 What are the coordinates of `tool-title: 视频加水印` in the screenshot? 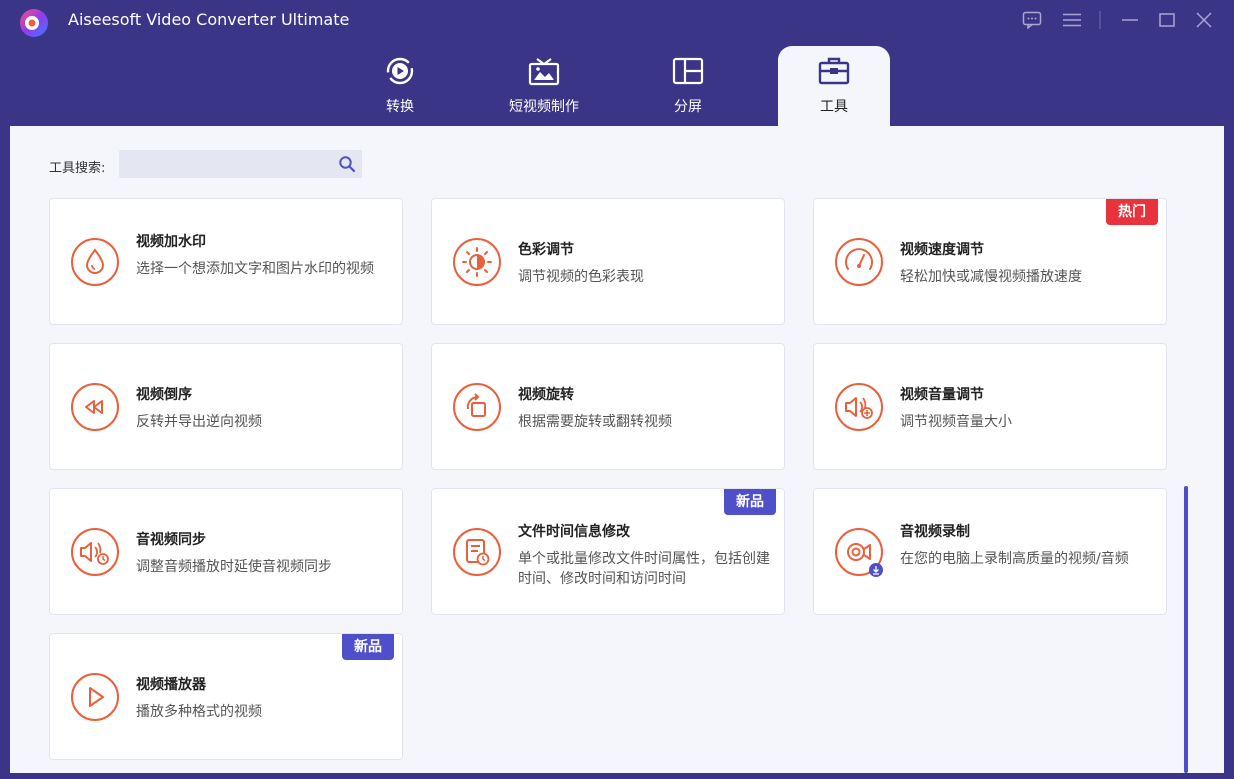 It's located at (171, 242).